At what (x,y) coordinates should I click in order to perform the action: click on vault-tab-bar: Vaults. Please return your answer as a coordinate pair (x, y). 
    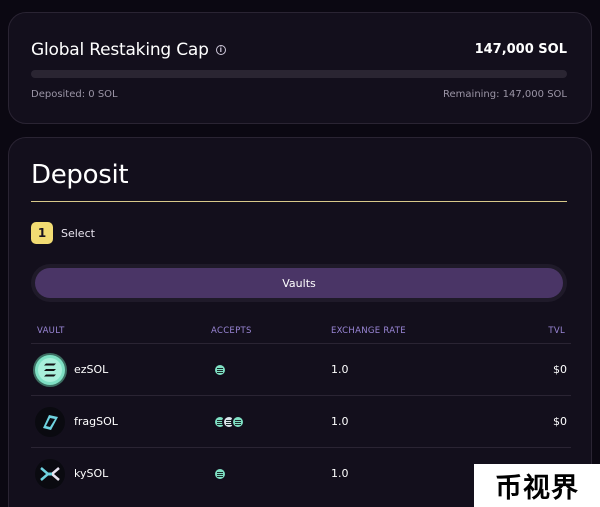
    Looking at the image, I should click on (299, 283).